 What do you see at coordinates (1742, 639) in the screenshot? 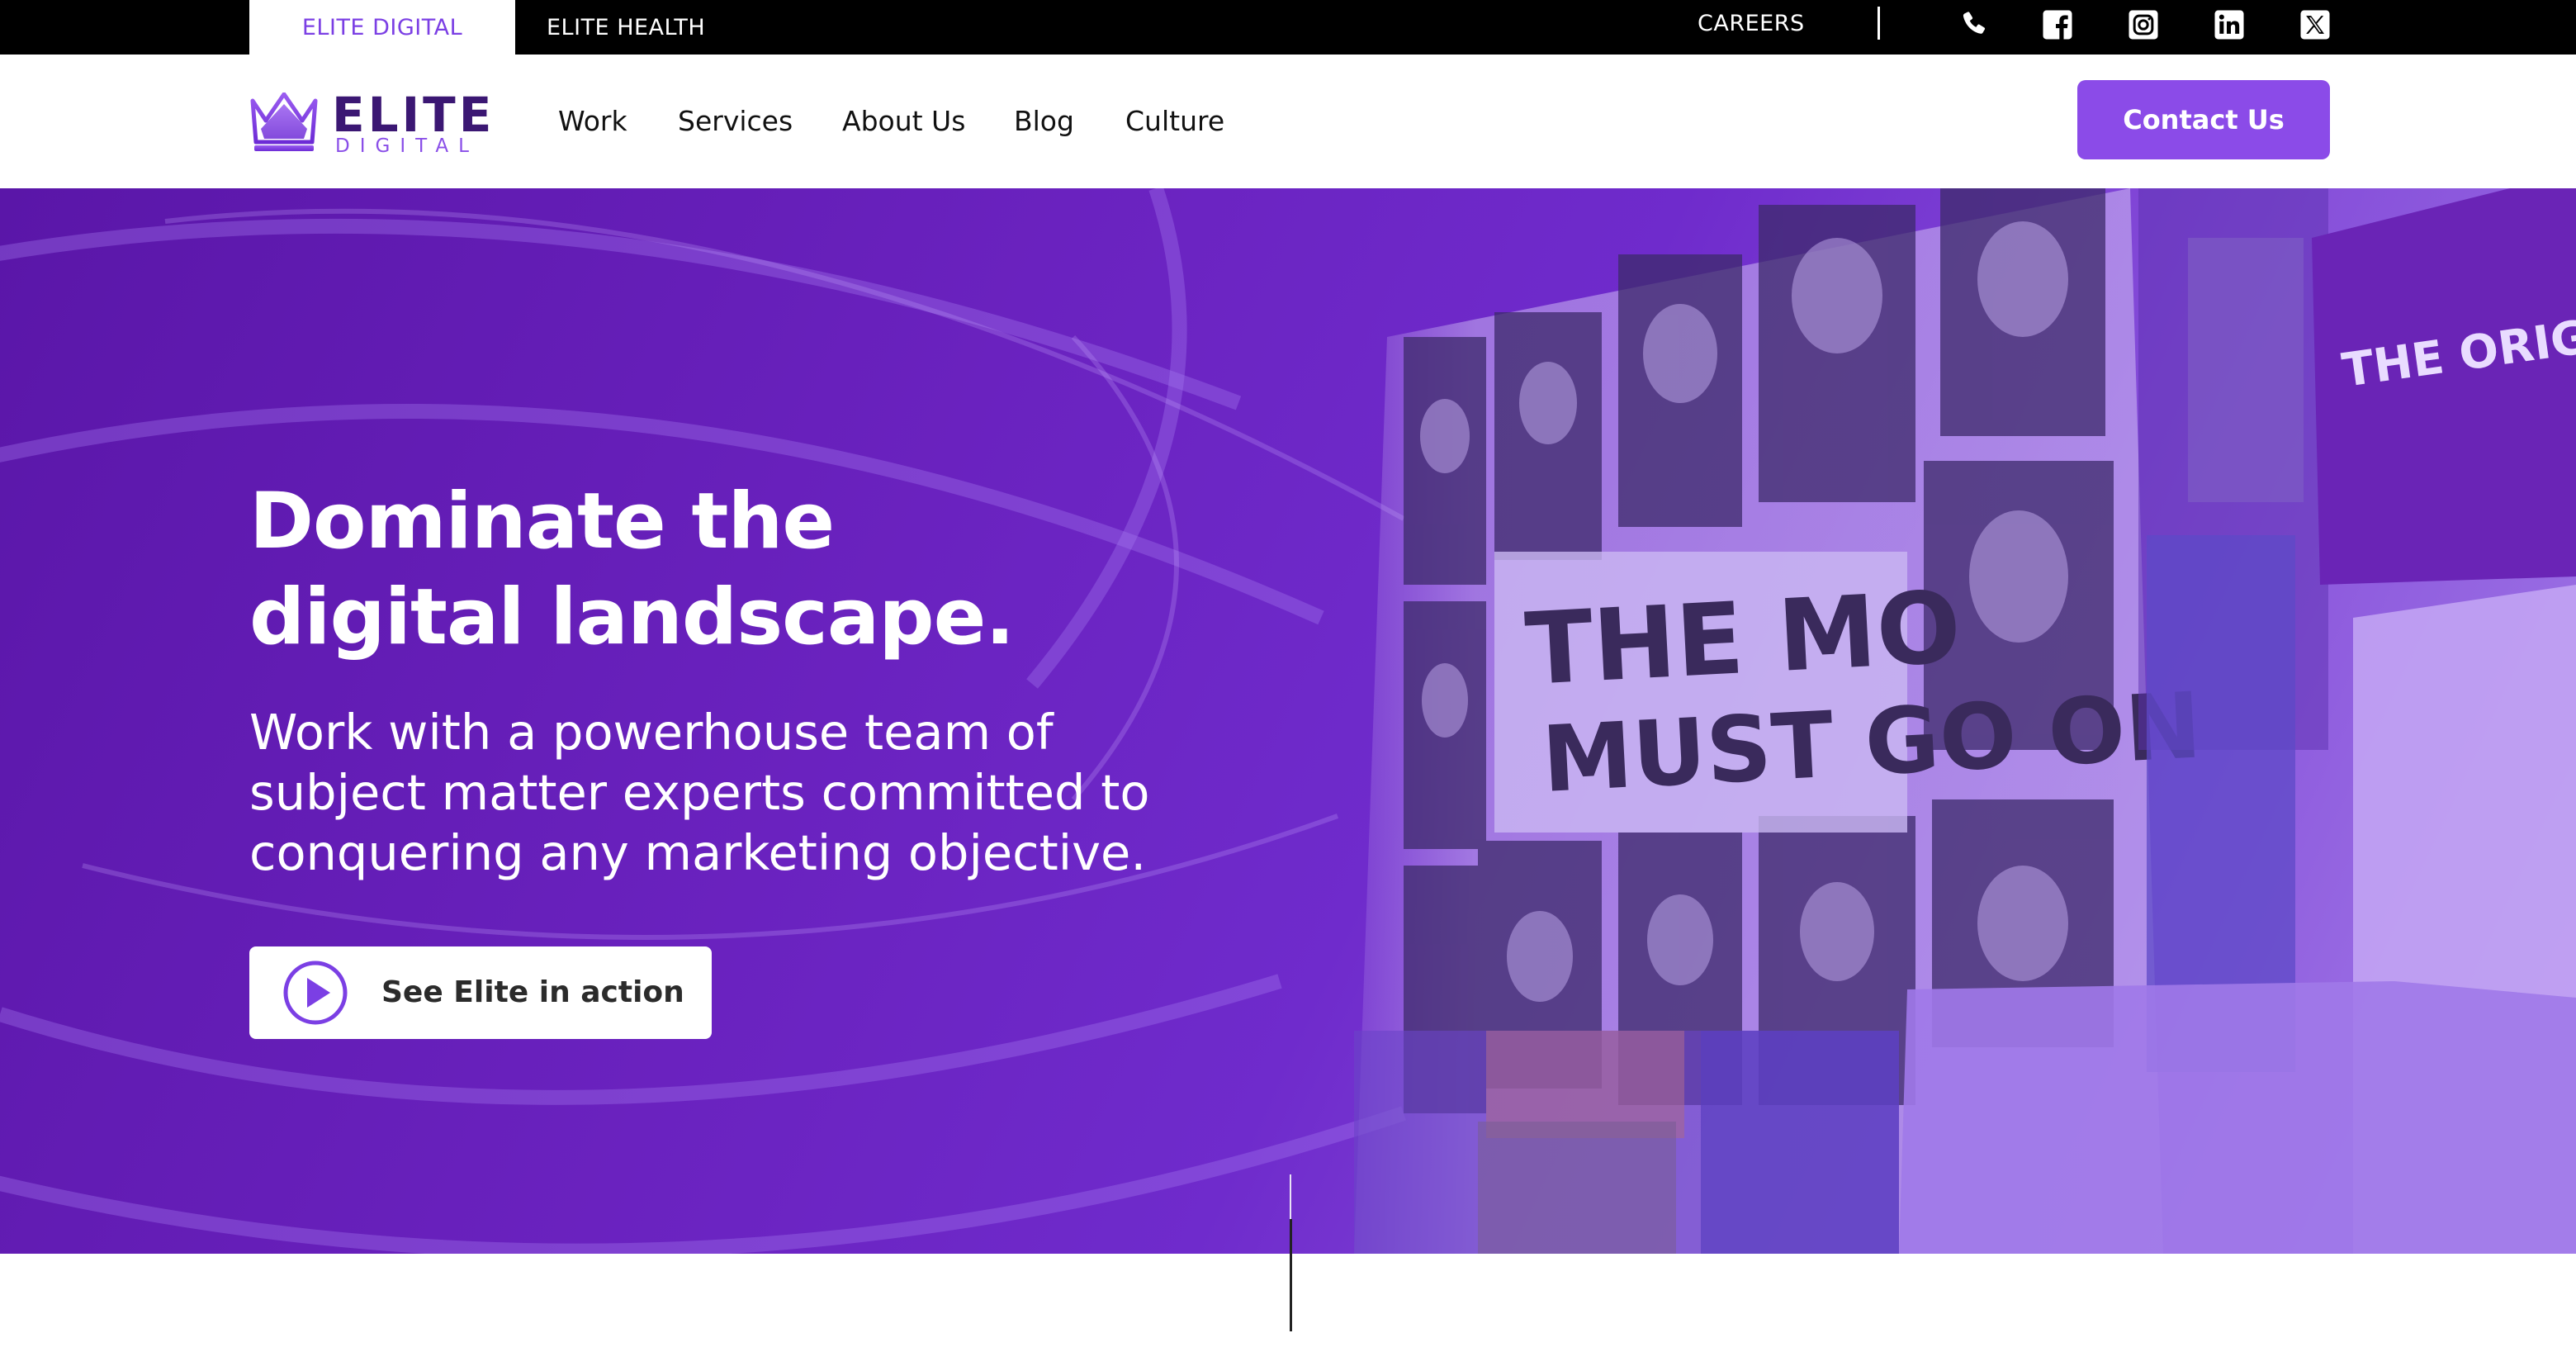
I see `sign-text-line1: THE MO` at bounding box center [1742, 639].